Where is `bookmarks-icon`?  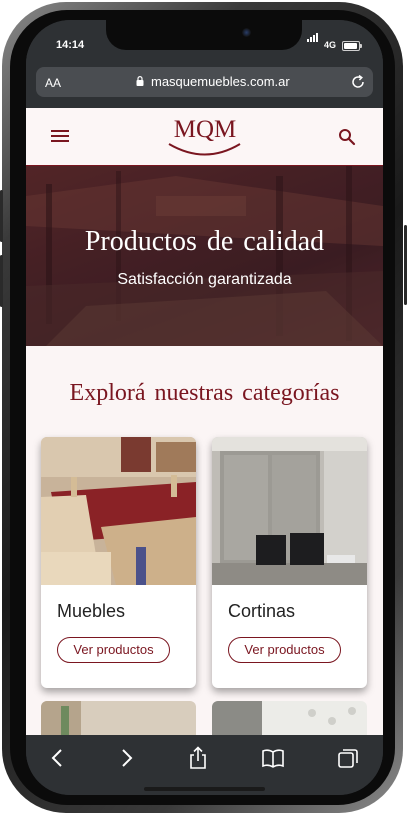
bookmarks-icon is located at coordinates (273, 758).